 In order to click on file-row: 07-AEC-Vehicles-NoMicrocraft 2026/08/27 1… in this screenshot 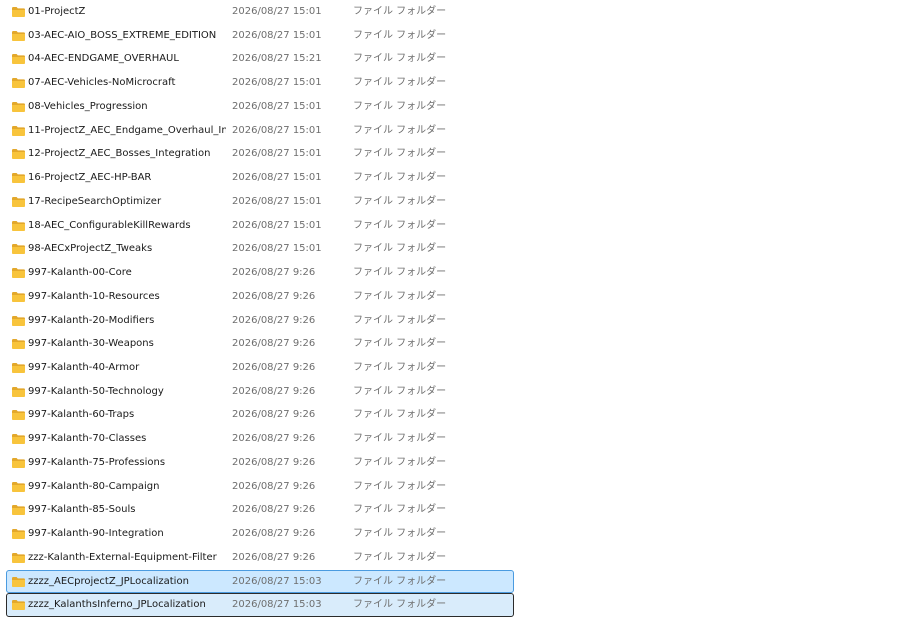, I will do `click(260, 83)`.